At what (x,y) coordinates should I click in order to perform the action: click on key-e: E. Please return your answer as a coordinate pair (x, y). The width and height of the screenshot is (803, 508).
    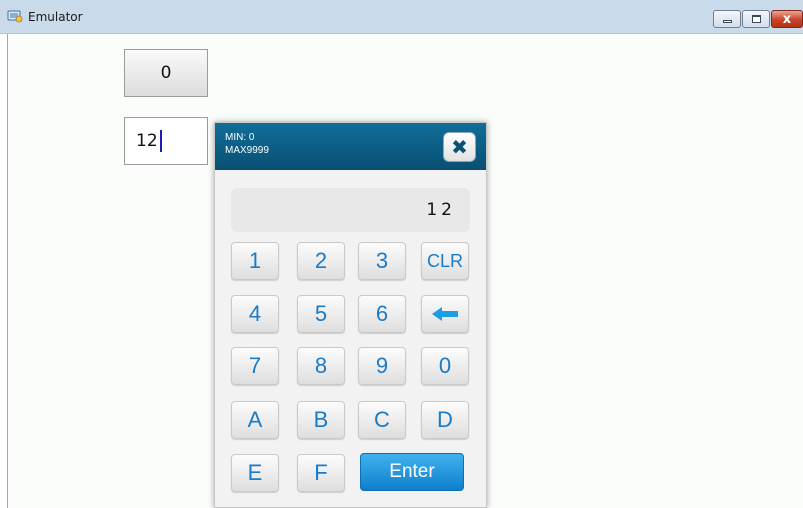
    Looking at the image, I should click on (255, 473).